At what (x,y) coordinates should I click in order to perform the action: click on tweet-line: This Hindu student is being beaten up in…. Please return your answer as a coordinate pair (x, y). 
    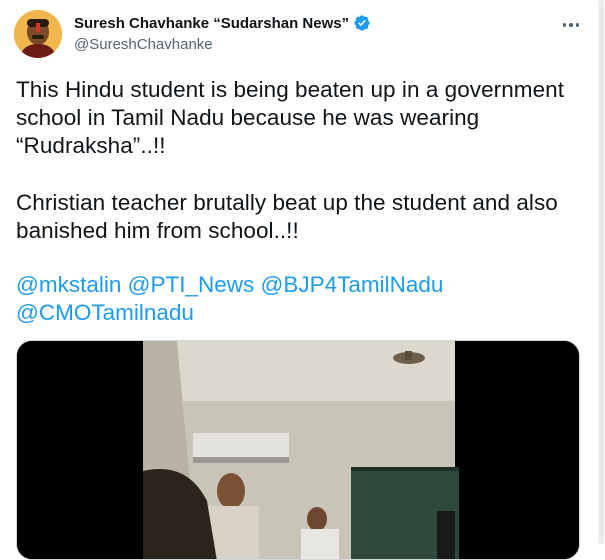
    Looking at the image, I should click on (290, 89).